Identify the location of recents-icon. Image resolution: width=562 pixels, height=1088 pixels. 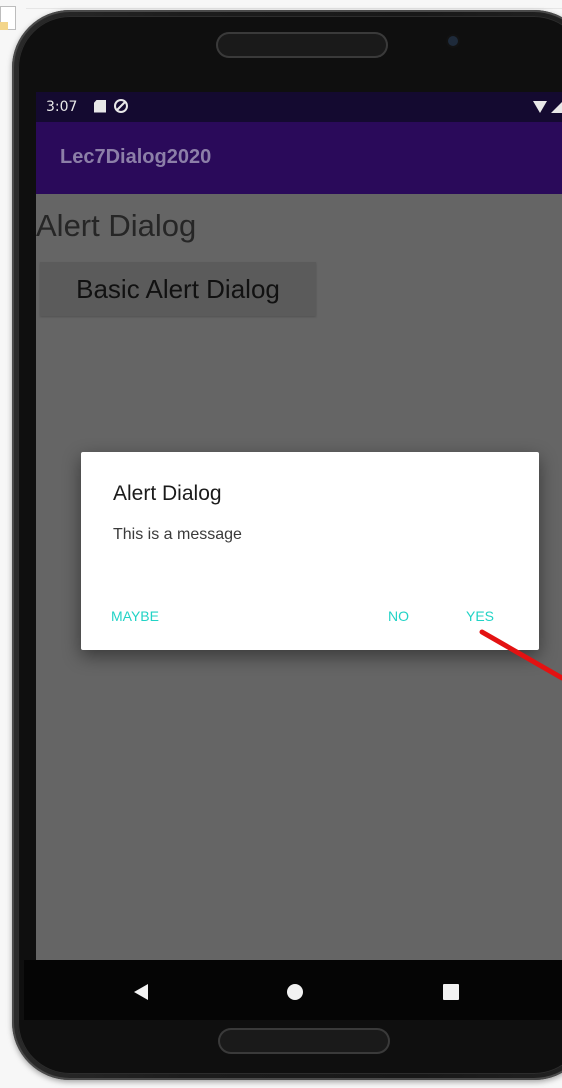
(451, 992).